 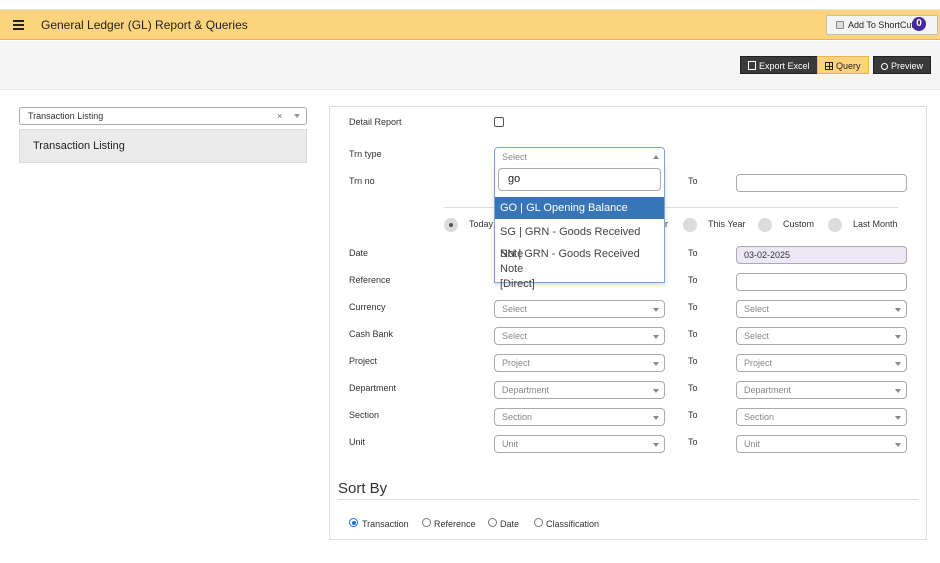 I want to click on currency-to-select: Select, so click(x=821, y=309).